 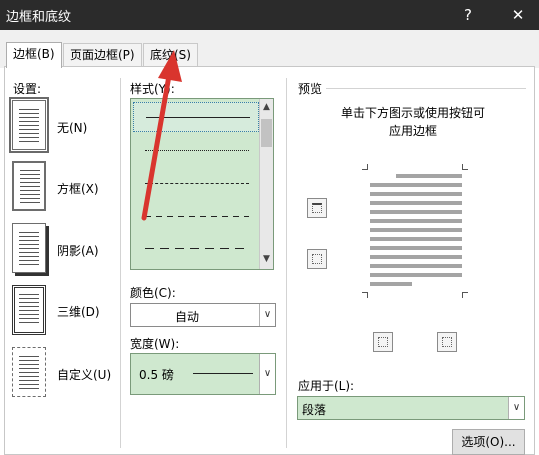 I want to click on scroll-up-icon: ▲, so click(x=266, y=107).